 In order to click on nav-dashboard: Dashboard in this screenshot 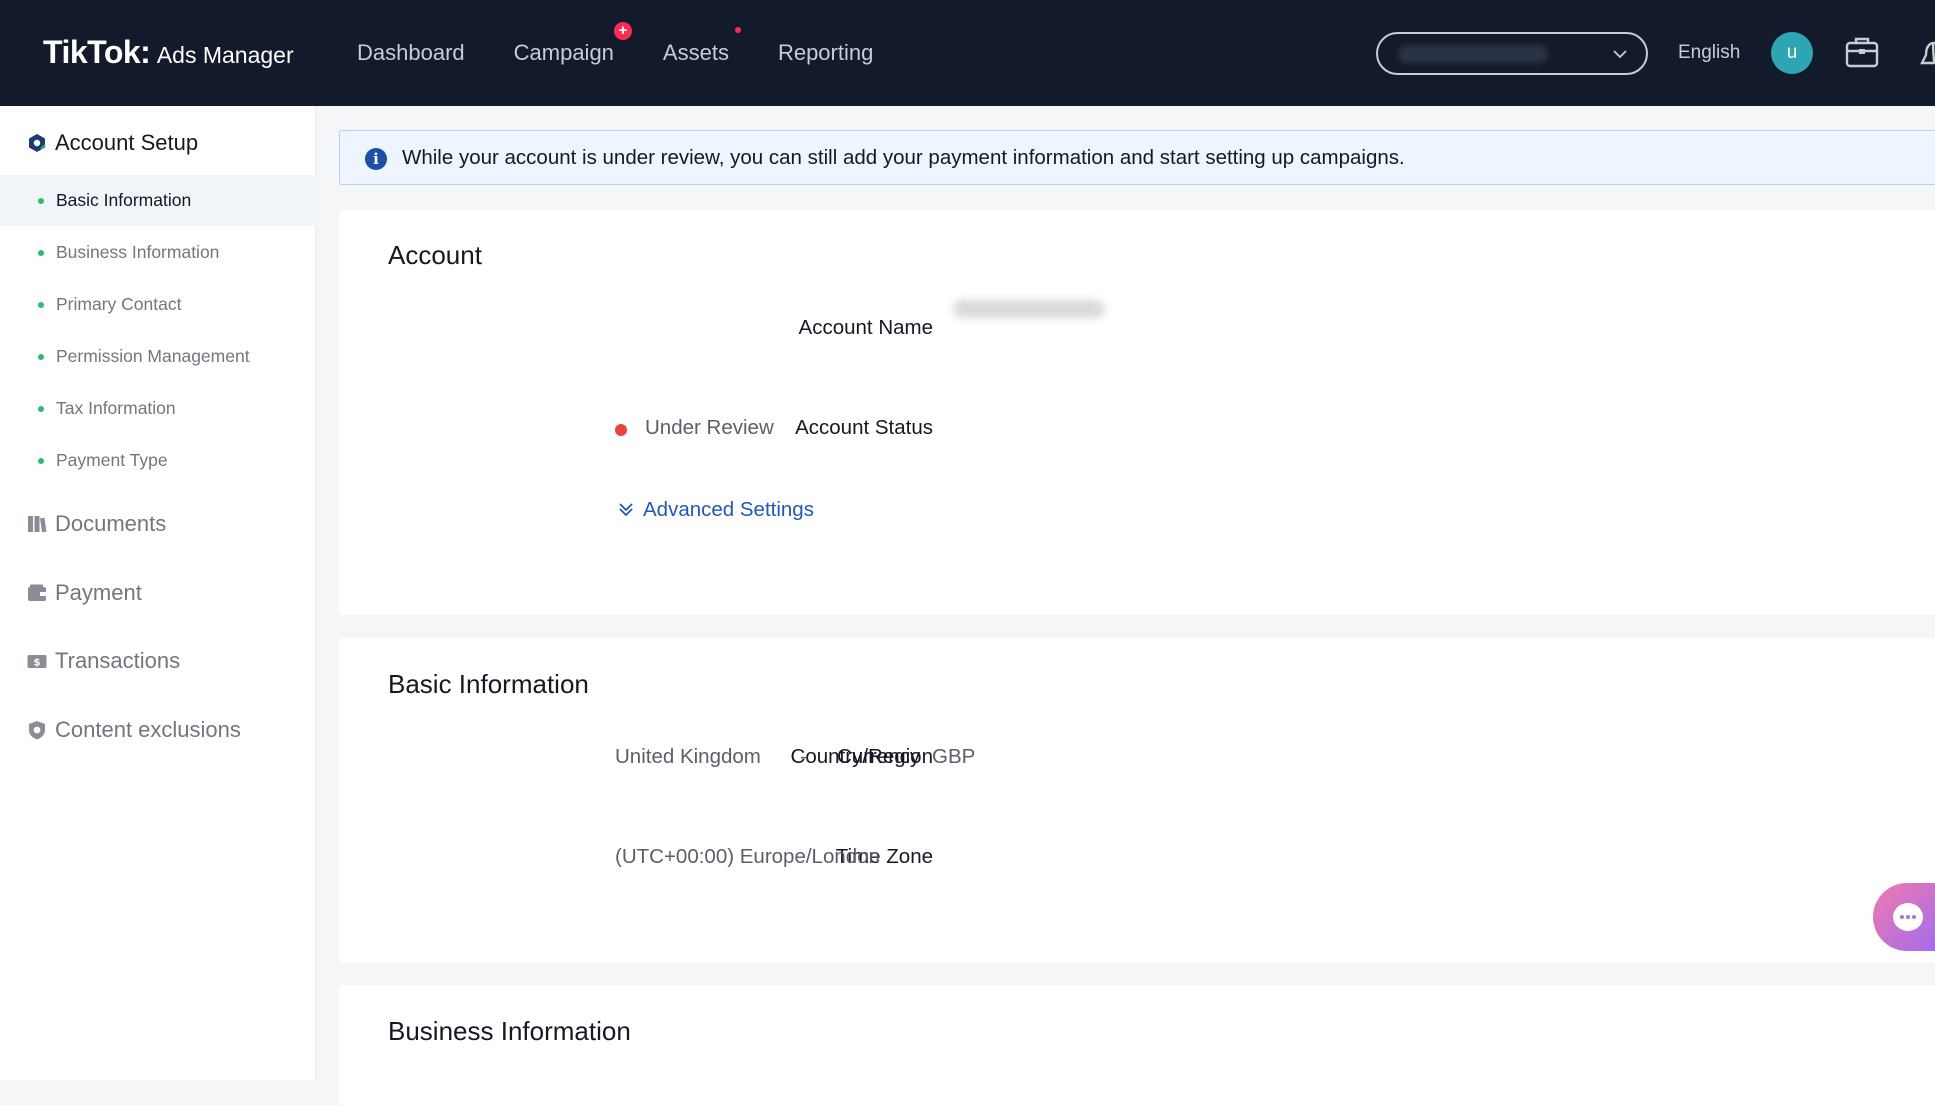, I will do `click(411, 53)`.